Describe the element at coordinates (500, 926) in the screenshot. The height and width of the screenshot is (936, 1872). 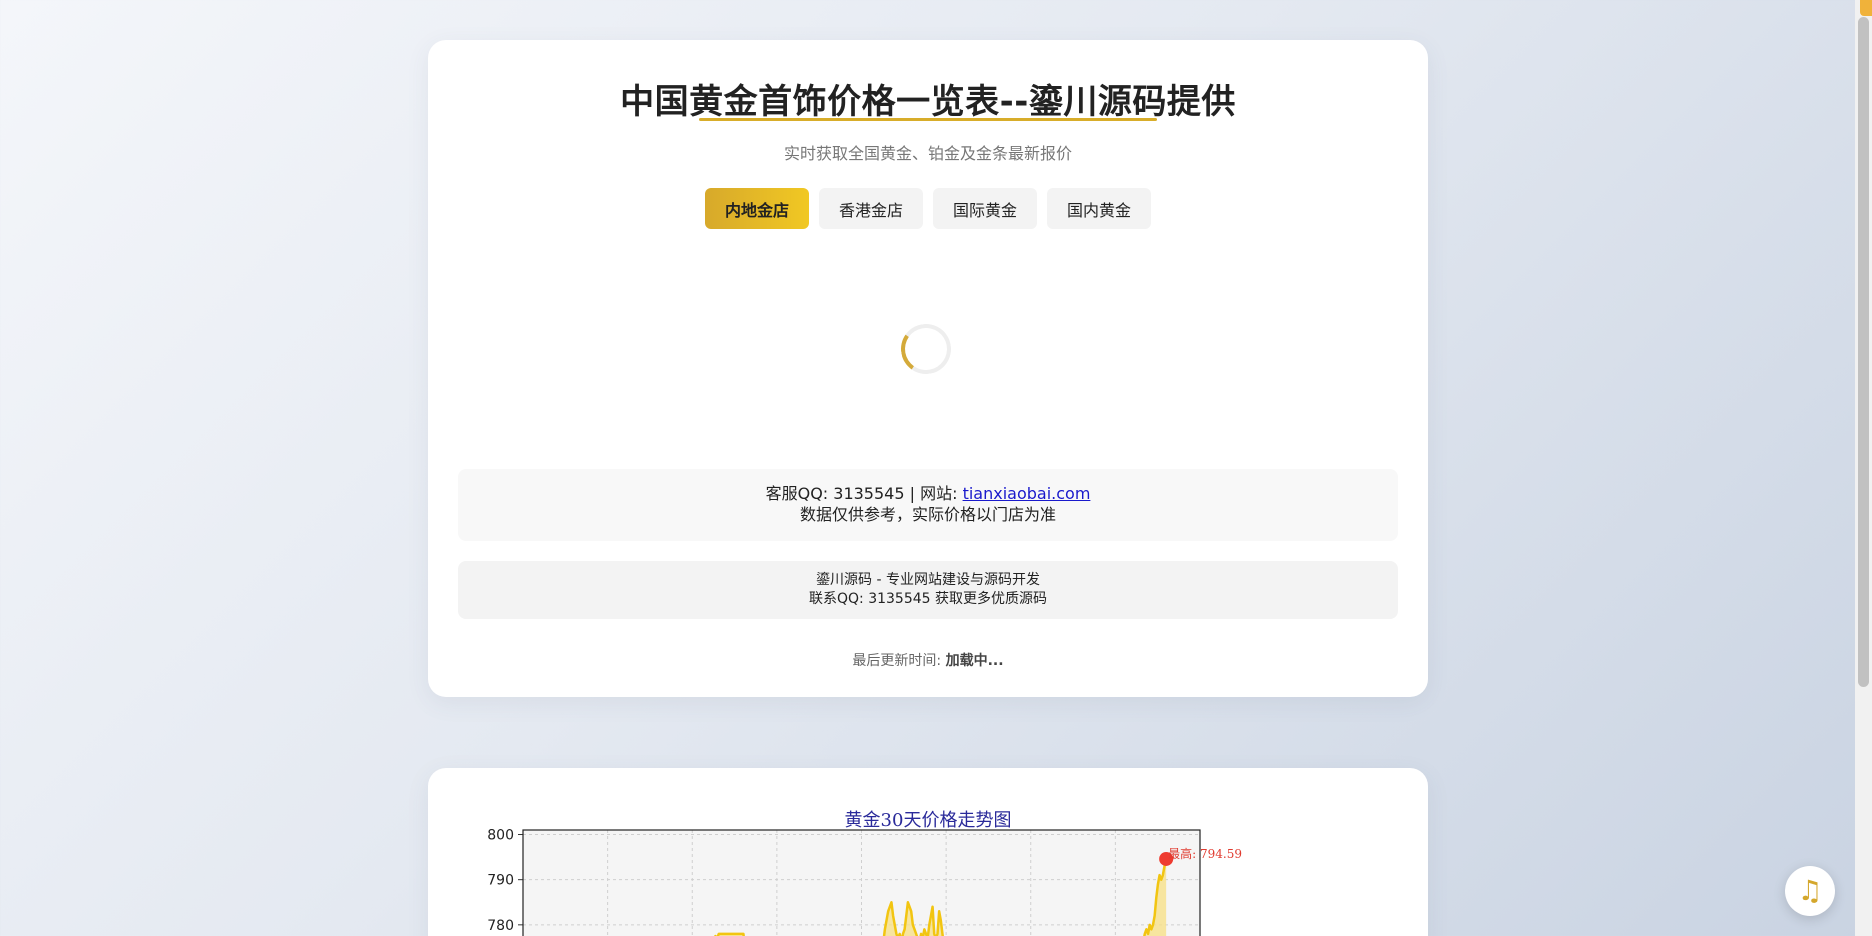
I see `y-tick-label: 780` at that location.